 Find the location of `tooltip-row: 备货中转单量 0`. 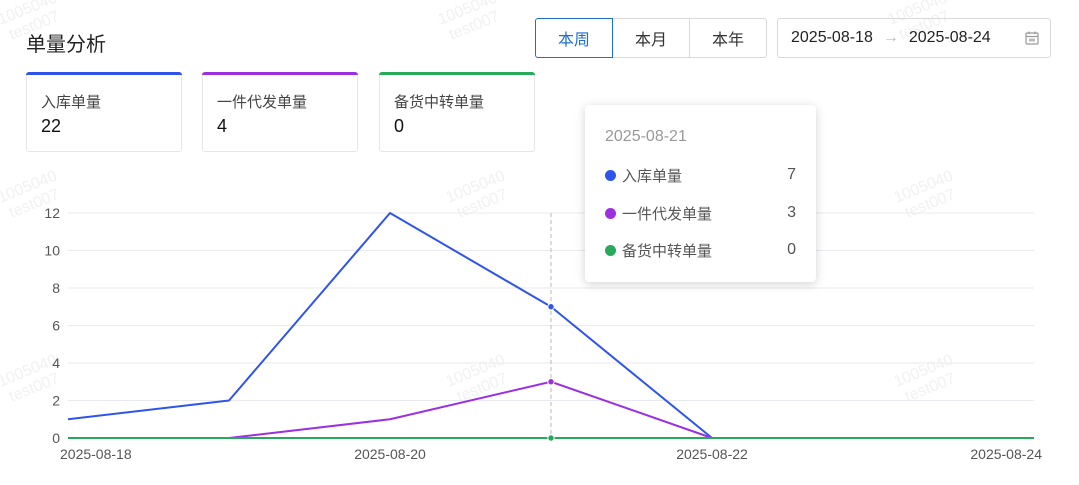

tooltip-row: 备货中转单量 0 is located at coordinates (700, 250).